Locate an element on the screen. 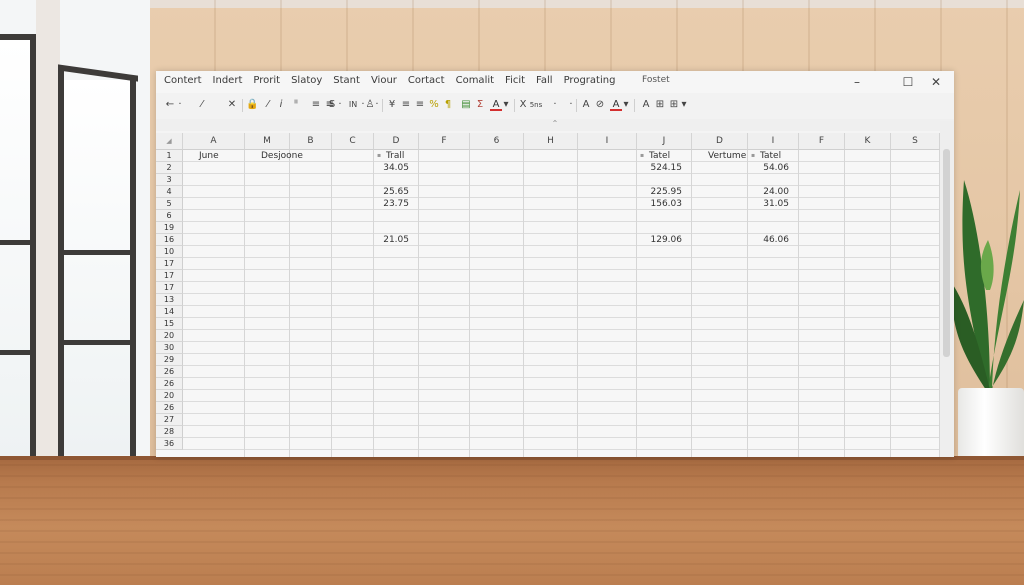 The width and height of the screenshot is (1024, 585). column-header: S is located at coordinates (915, 141).